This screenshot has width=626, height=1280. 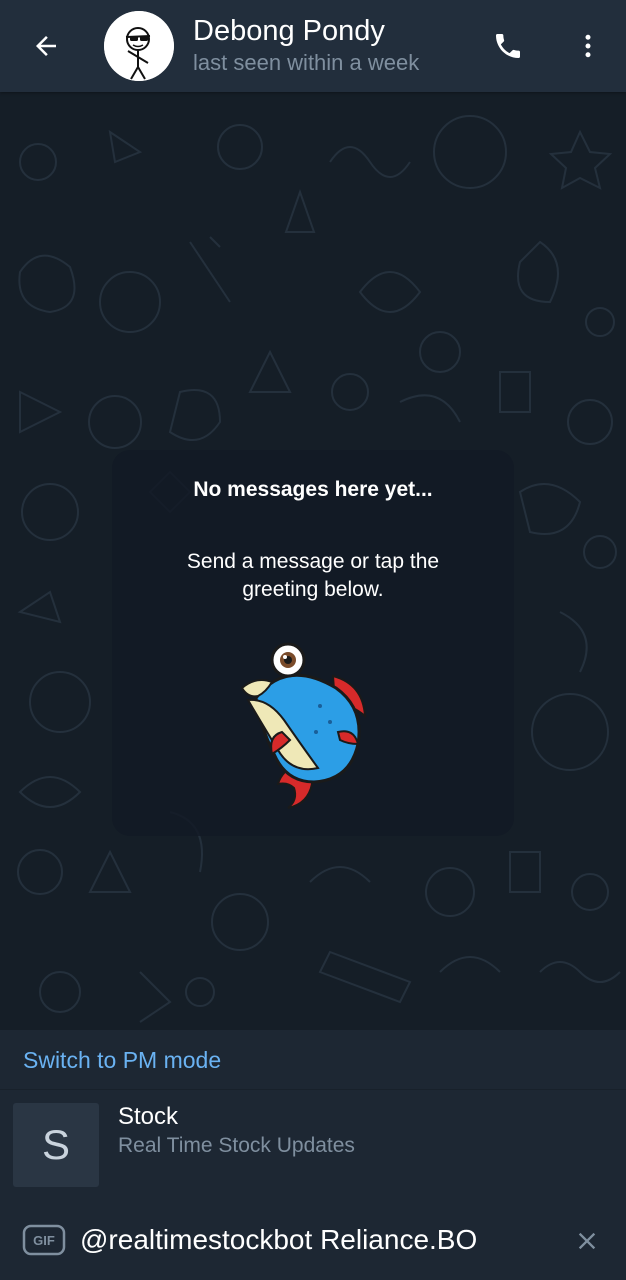 I want to click on close-icon, so click(x=587, y=1241).